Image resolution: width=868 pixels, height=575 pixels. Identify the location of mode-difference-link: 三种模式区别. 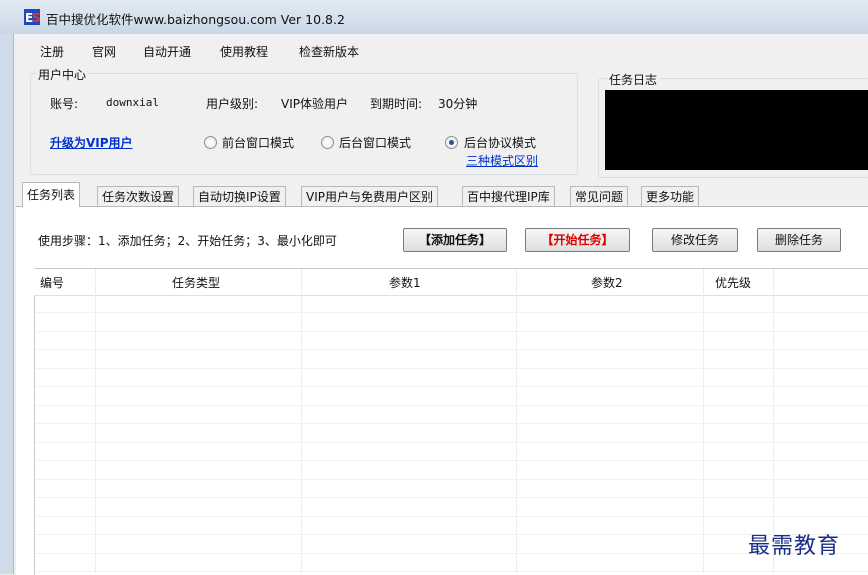
(502, 160).